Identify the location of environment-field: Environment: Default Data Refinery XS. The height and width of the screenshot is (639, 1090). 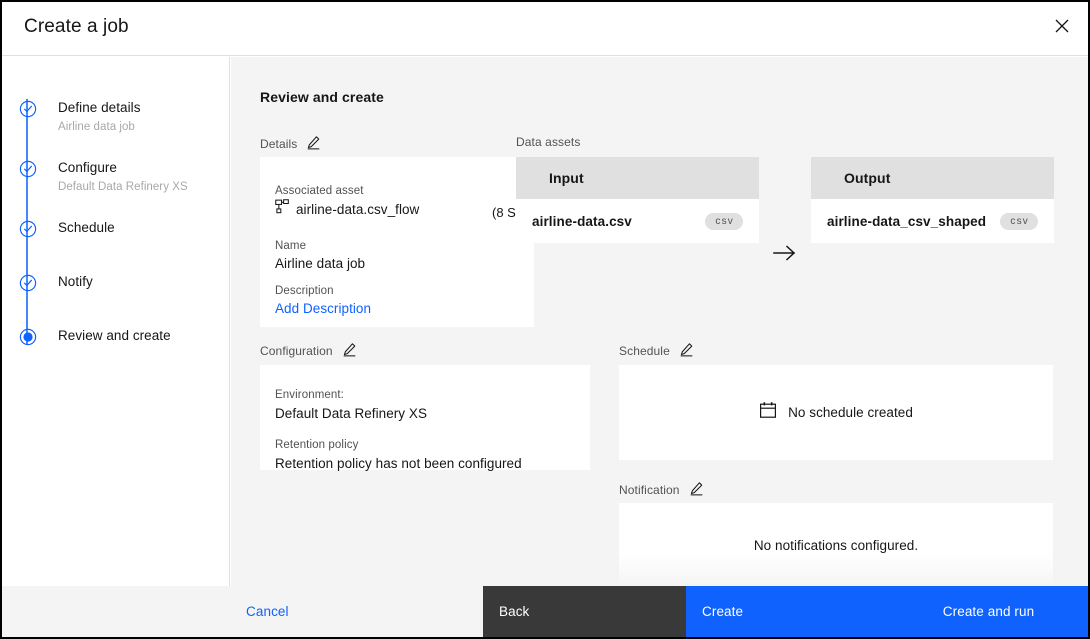
(351, 405).